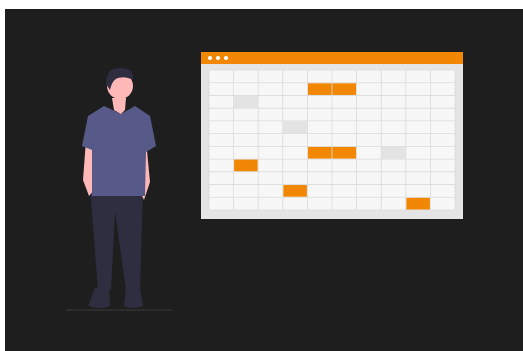  I want to click on person-illustration, so click(119, 189).